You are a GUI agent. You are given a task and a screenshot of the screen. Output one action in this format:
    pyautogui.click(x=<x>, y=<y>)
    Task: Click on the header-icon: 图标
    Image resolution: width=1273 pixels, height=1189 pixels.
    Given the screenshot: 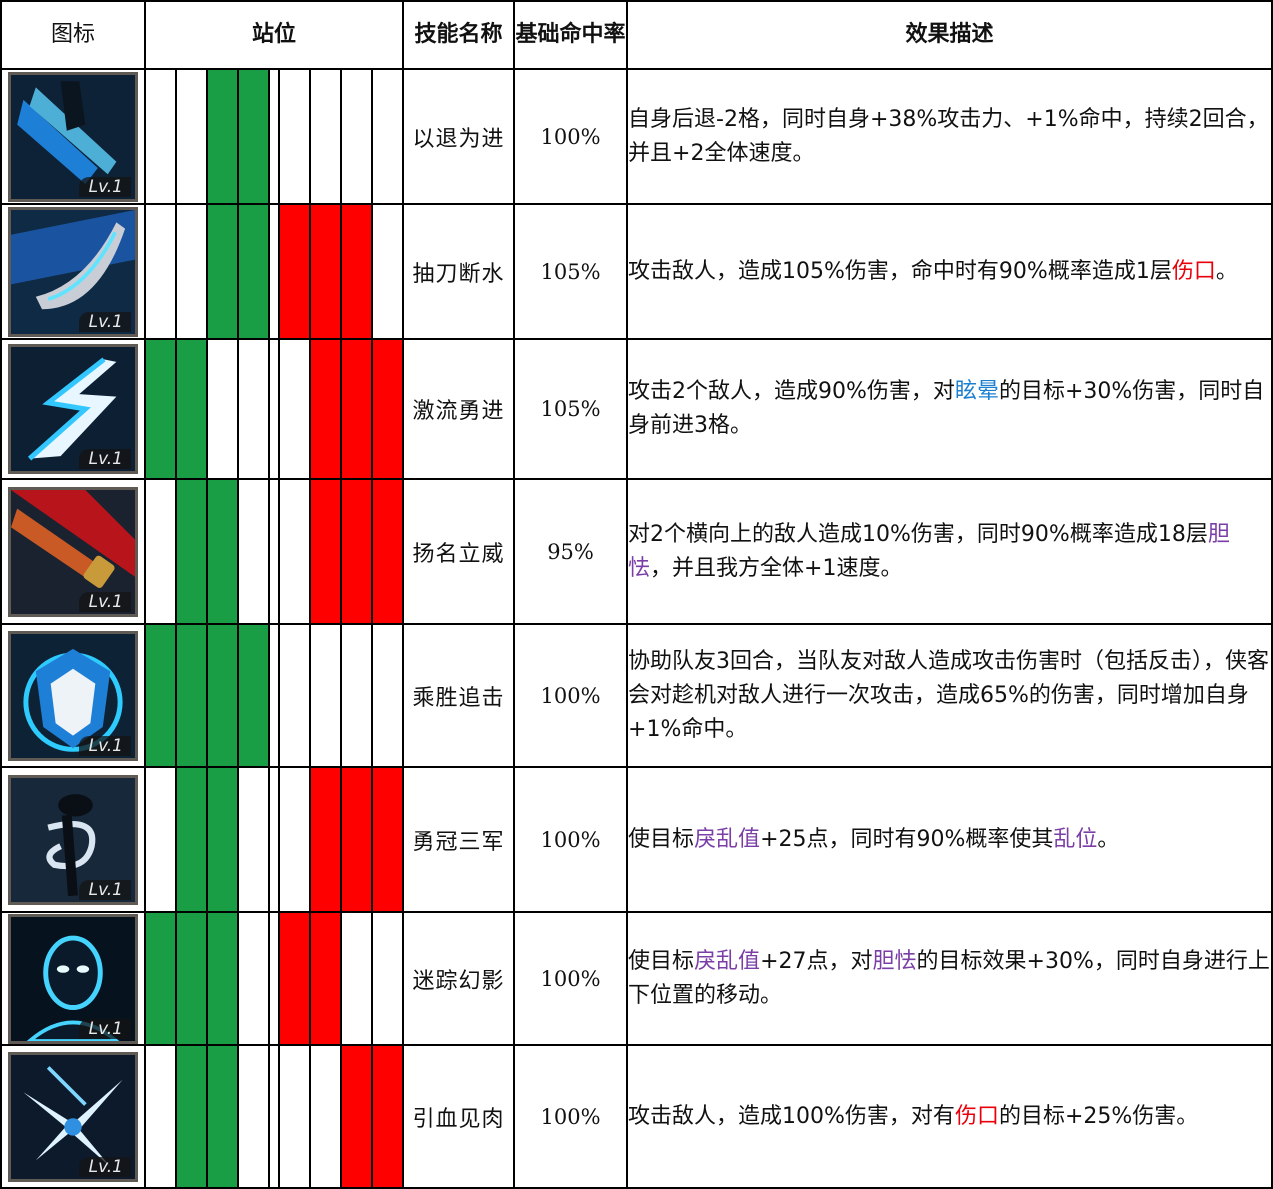 What is the action you would take?
    pyautogui.click(x=73, y=35)
    